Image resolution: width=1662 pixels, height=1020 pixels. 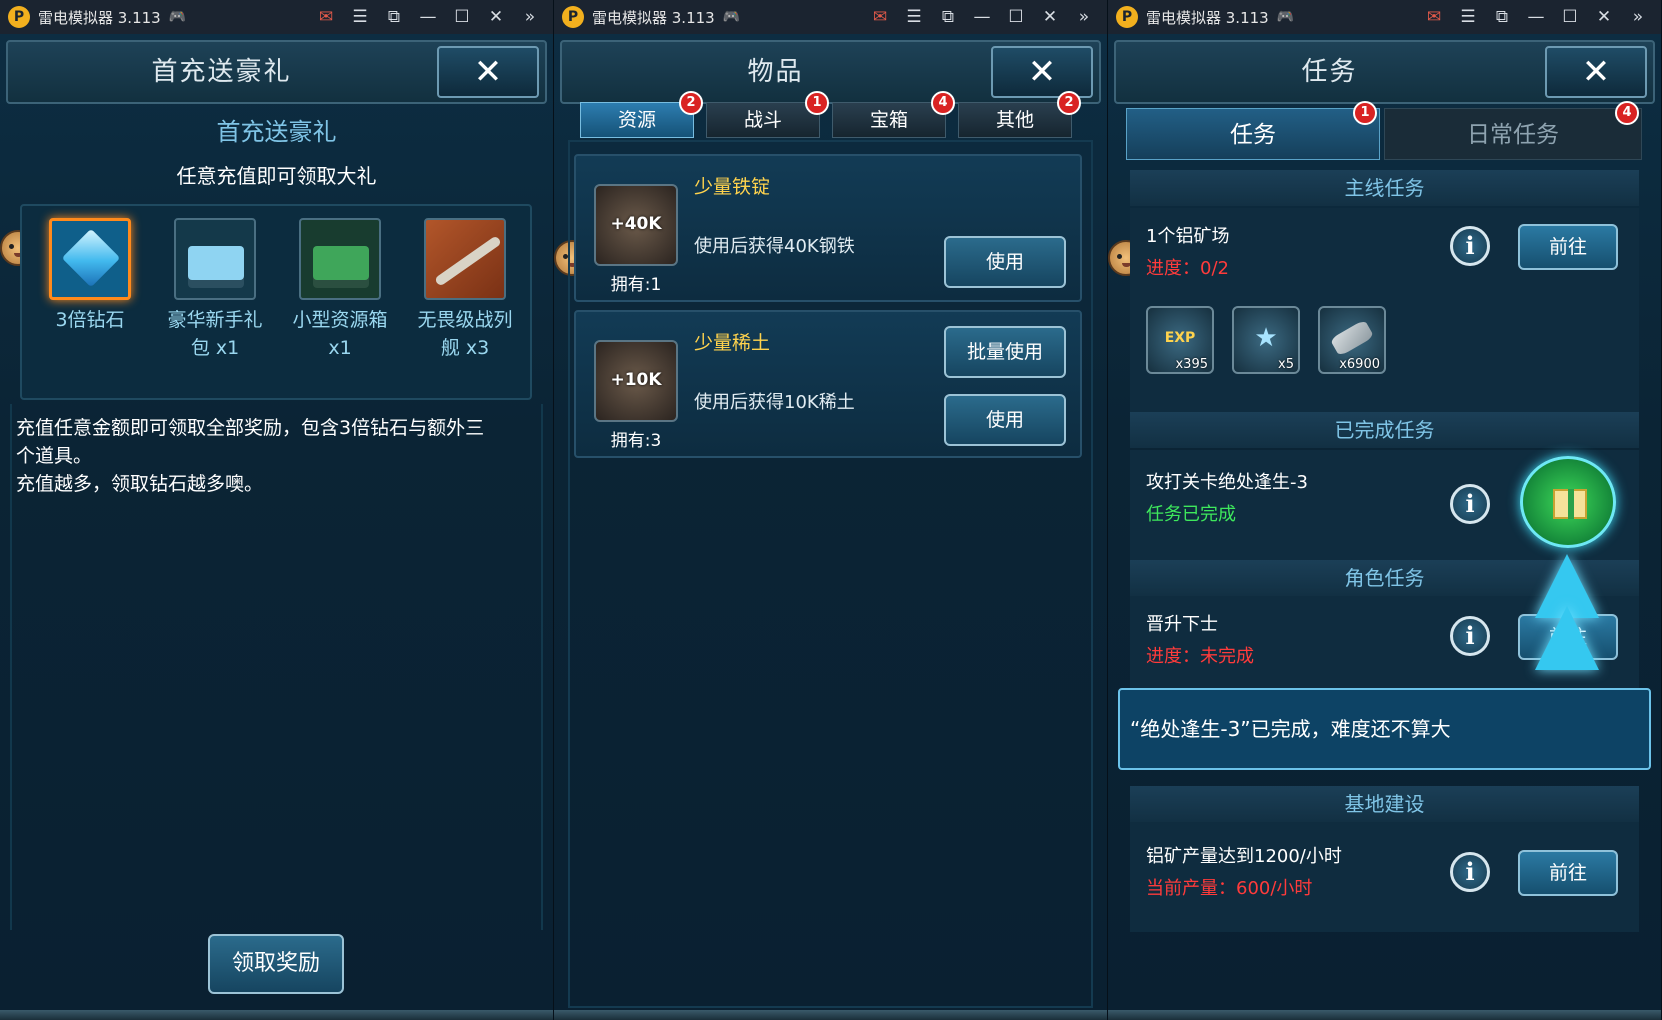 What do you see at coordinates (1182, 624) in the screenshot?
I see `task-name: 晋升下士` at bounding box center [1182, 624].